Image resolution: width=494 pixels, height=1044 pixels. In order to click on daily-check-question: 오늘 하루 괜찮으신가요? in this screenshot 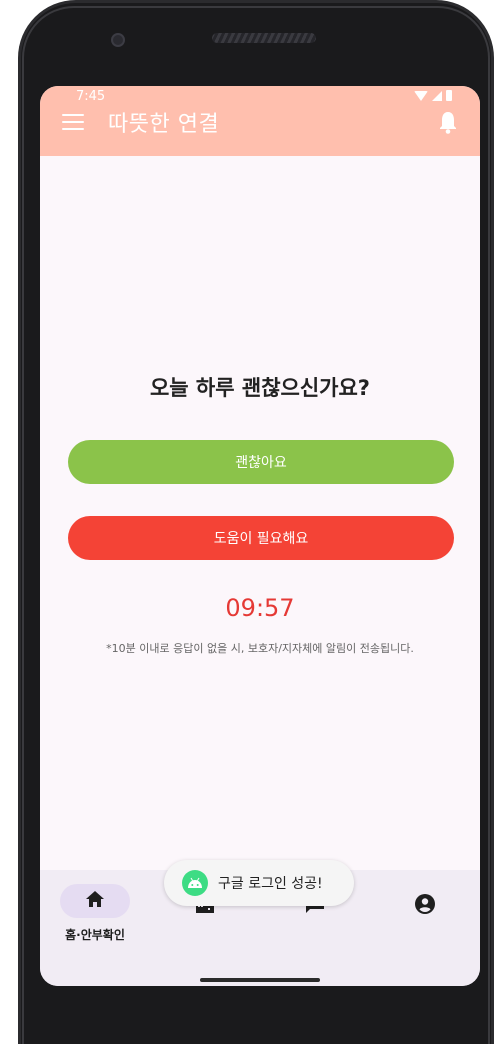, I will do `click(259, 388)`.